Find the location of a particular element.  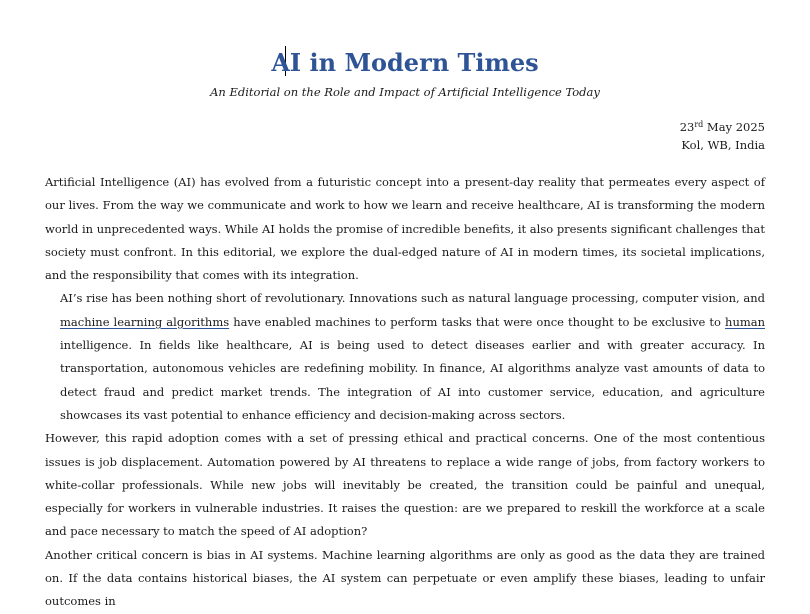

date-line: 23rd May 2025 is located at coordinates (722, 127).